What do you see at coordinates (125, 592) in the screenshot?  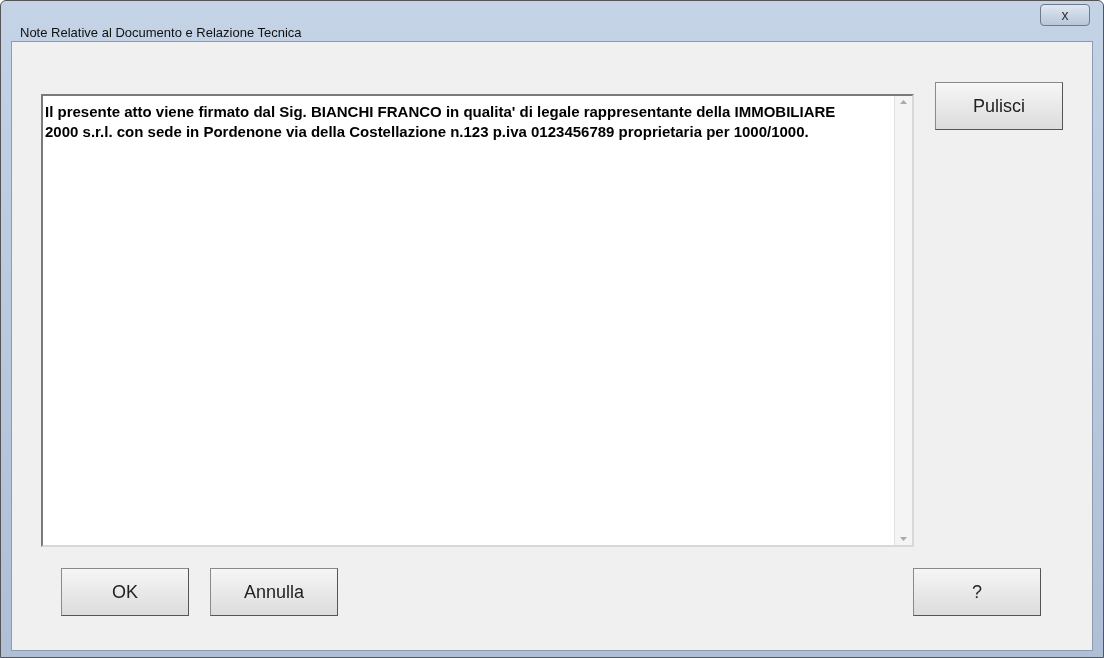 I see `ok-button: OK` at bounding box center [125, 592].